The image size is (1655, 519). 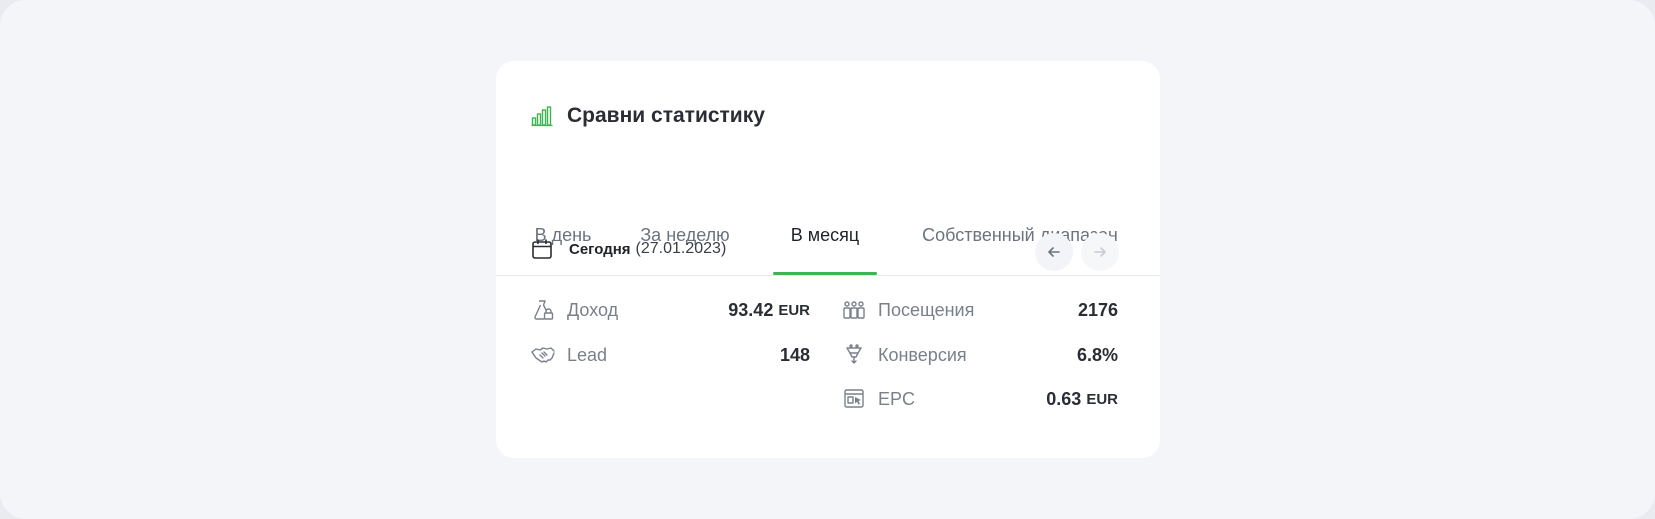 What do you see at coordinates (1064, 398) in the screenshot?
I see `stat-epc-value: 0.63` at bounding box center [1064, 398].